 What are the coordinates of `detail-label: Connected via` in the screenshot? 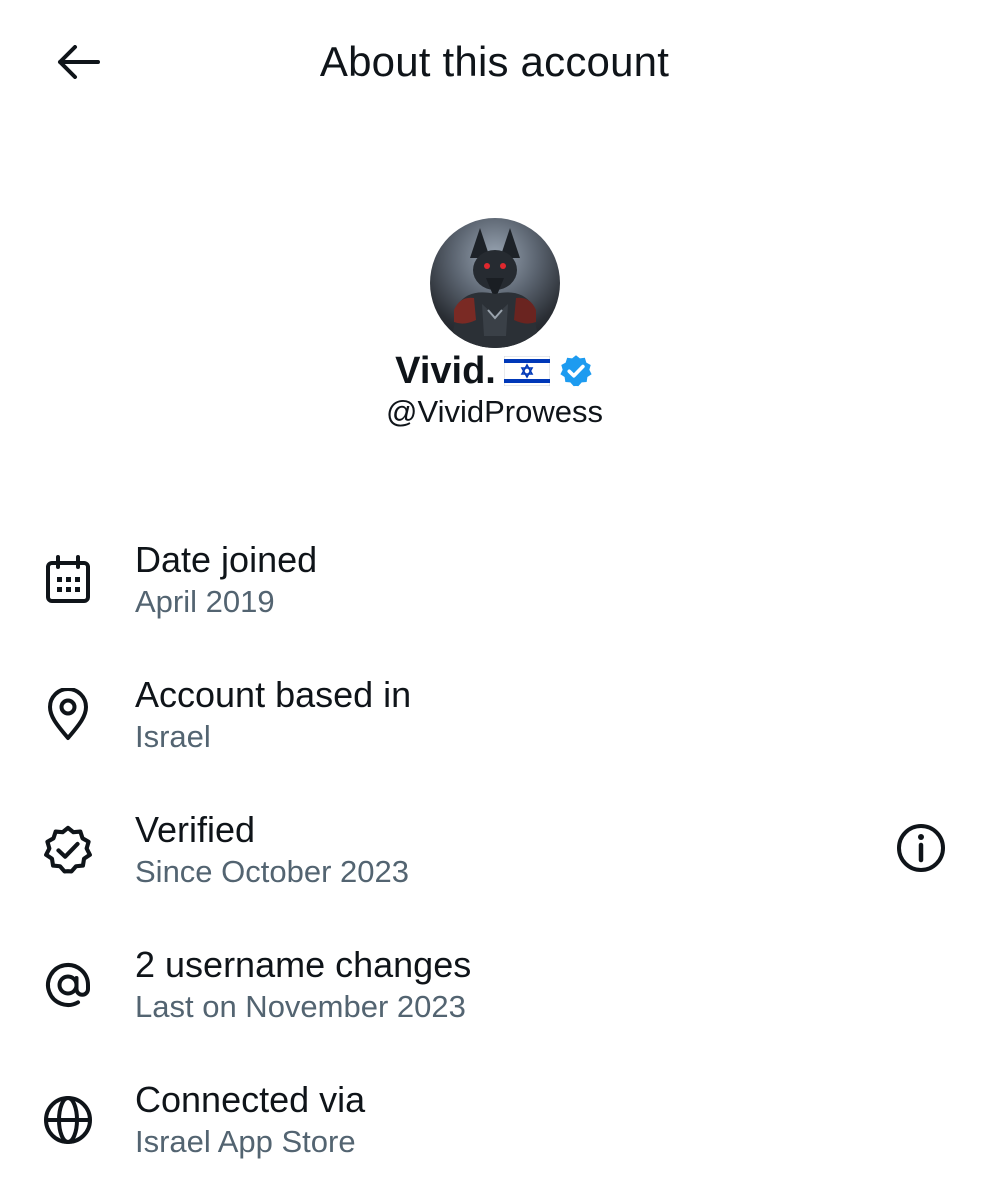 It's located at (250, 1099).